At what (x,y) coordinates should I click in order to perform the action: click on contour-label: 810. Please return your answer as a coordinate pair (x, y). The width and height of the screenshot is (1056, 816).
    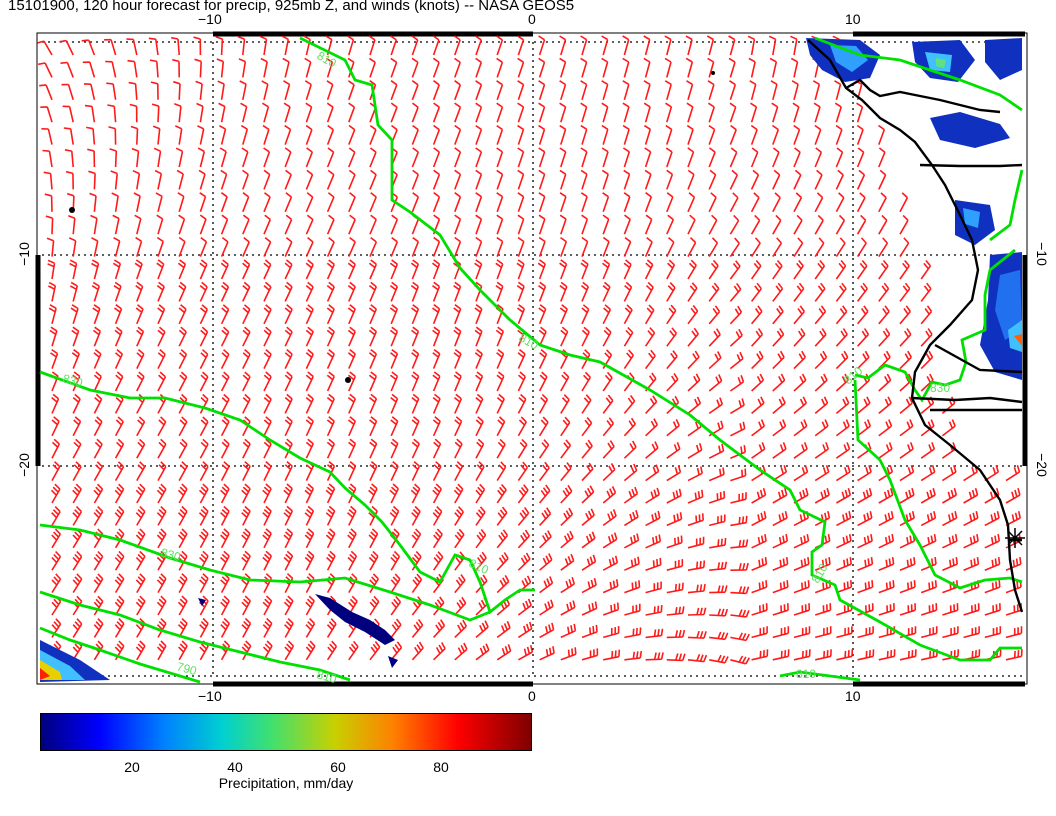
    Looking at the image, I should click on (806, 674).